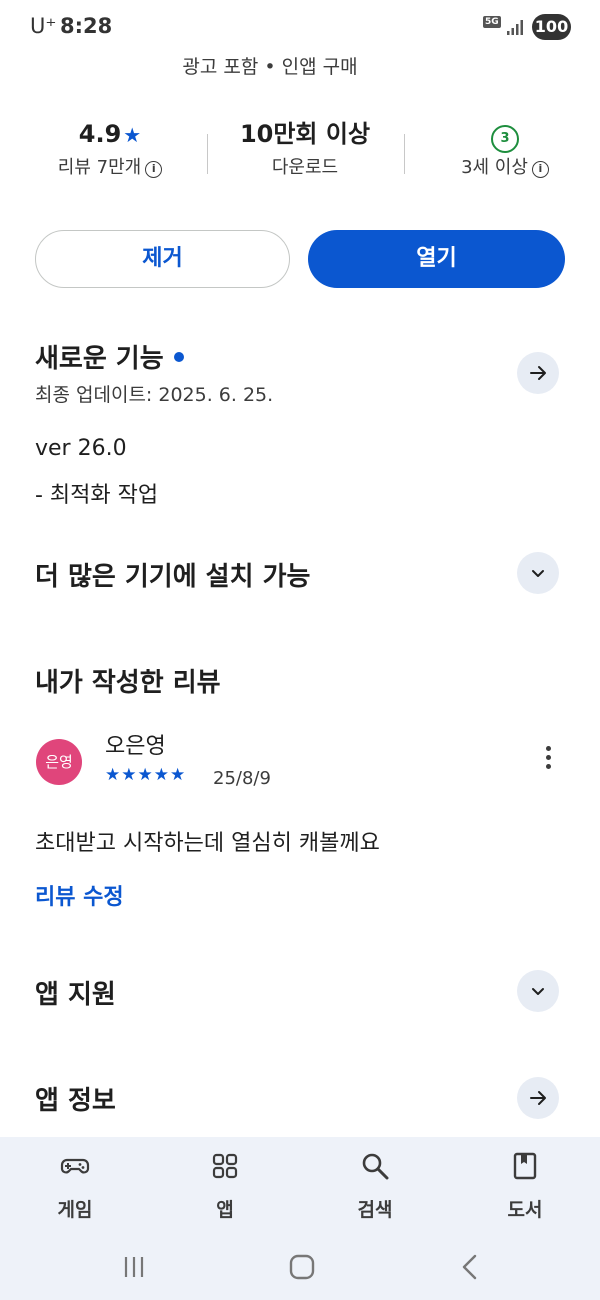 This screenshot has width=600, height=1300. Describe the element at coordinates (494, 167) in the screenshot. I see `age-rating-label: 3세 이상` at that location.